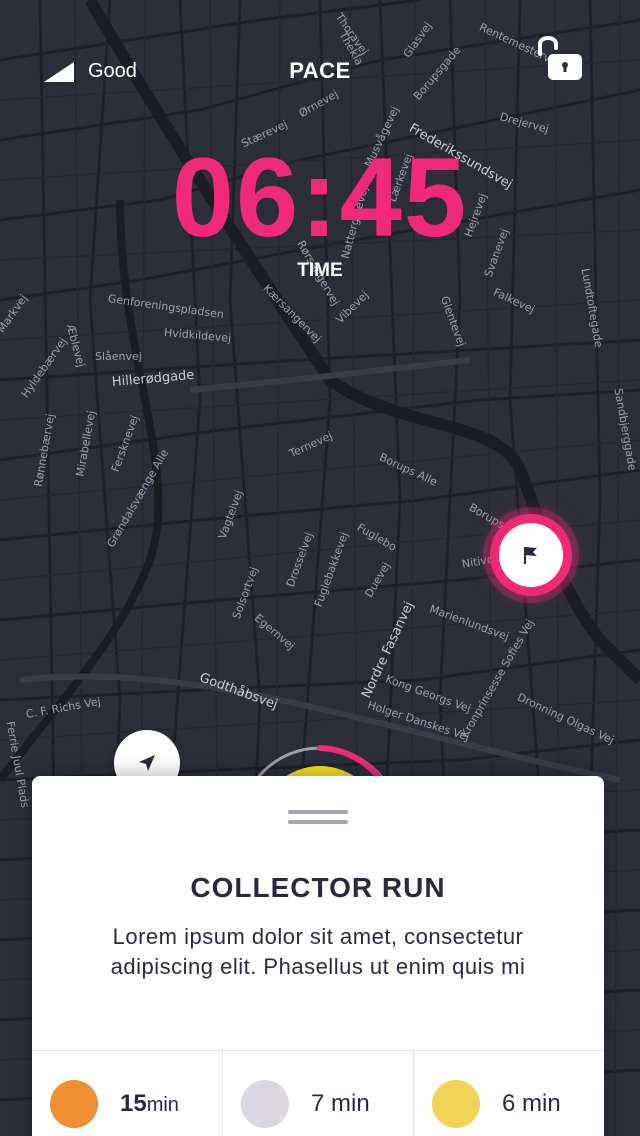  Describe the element at coordinates (456, 1103) in the screenshot. I see `stat-dot-yellow` at that location.